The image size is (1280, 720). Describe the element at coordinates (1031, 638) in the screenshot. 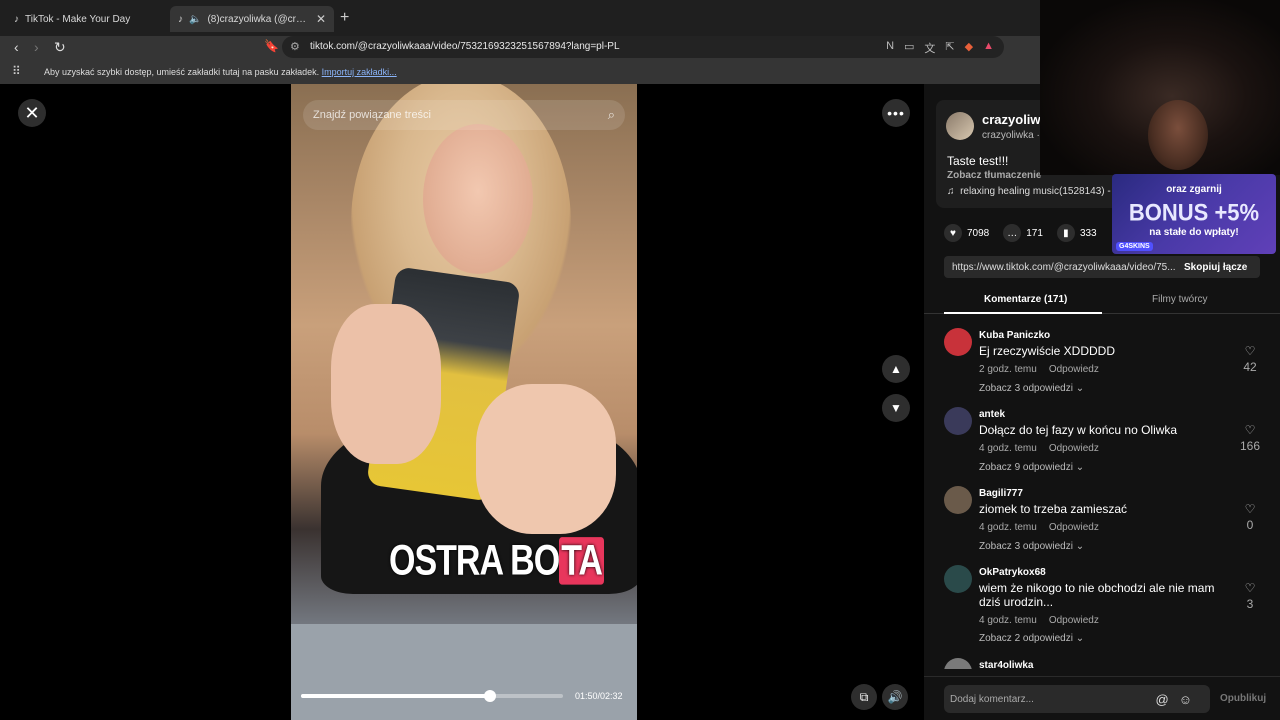

I see `view-replies-button: Zobacz 2 odpowiedzi ⌄` at that location.